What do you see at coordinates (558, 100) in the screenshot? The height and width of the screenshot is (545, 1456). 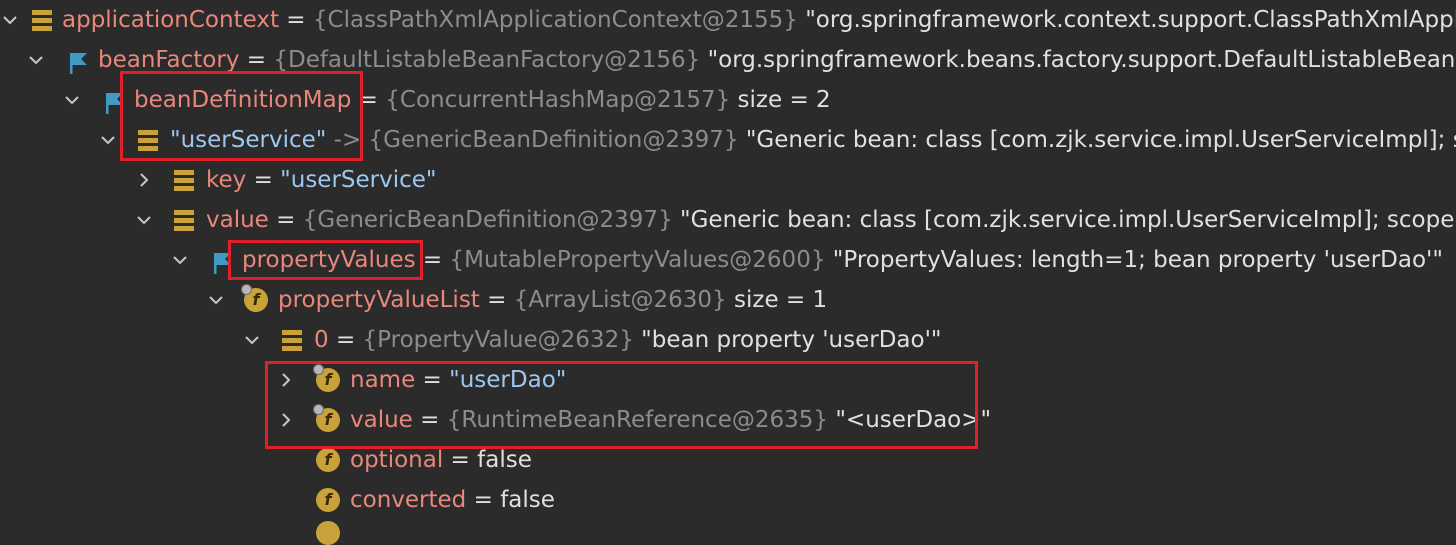 I see `object-type: {ConcurrentHashMap@2157}` at bounding box center [558, 100].